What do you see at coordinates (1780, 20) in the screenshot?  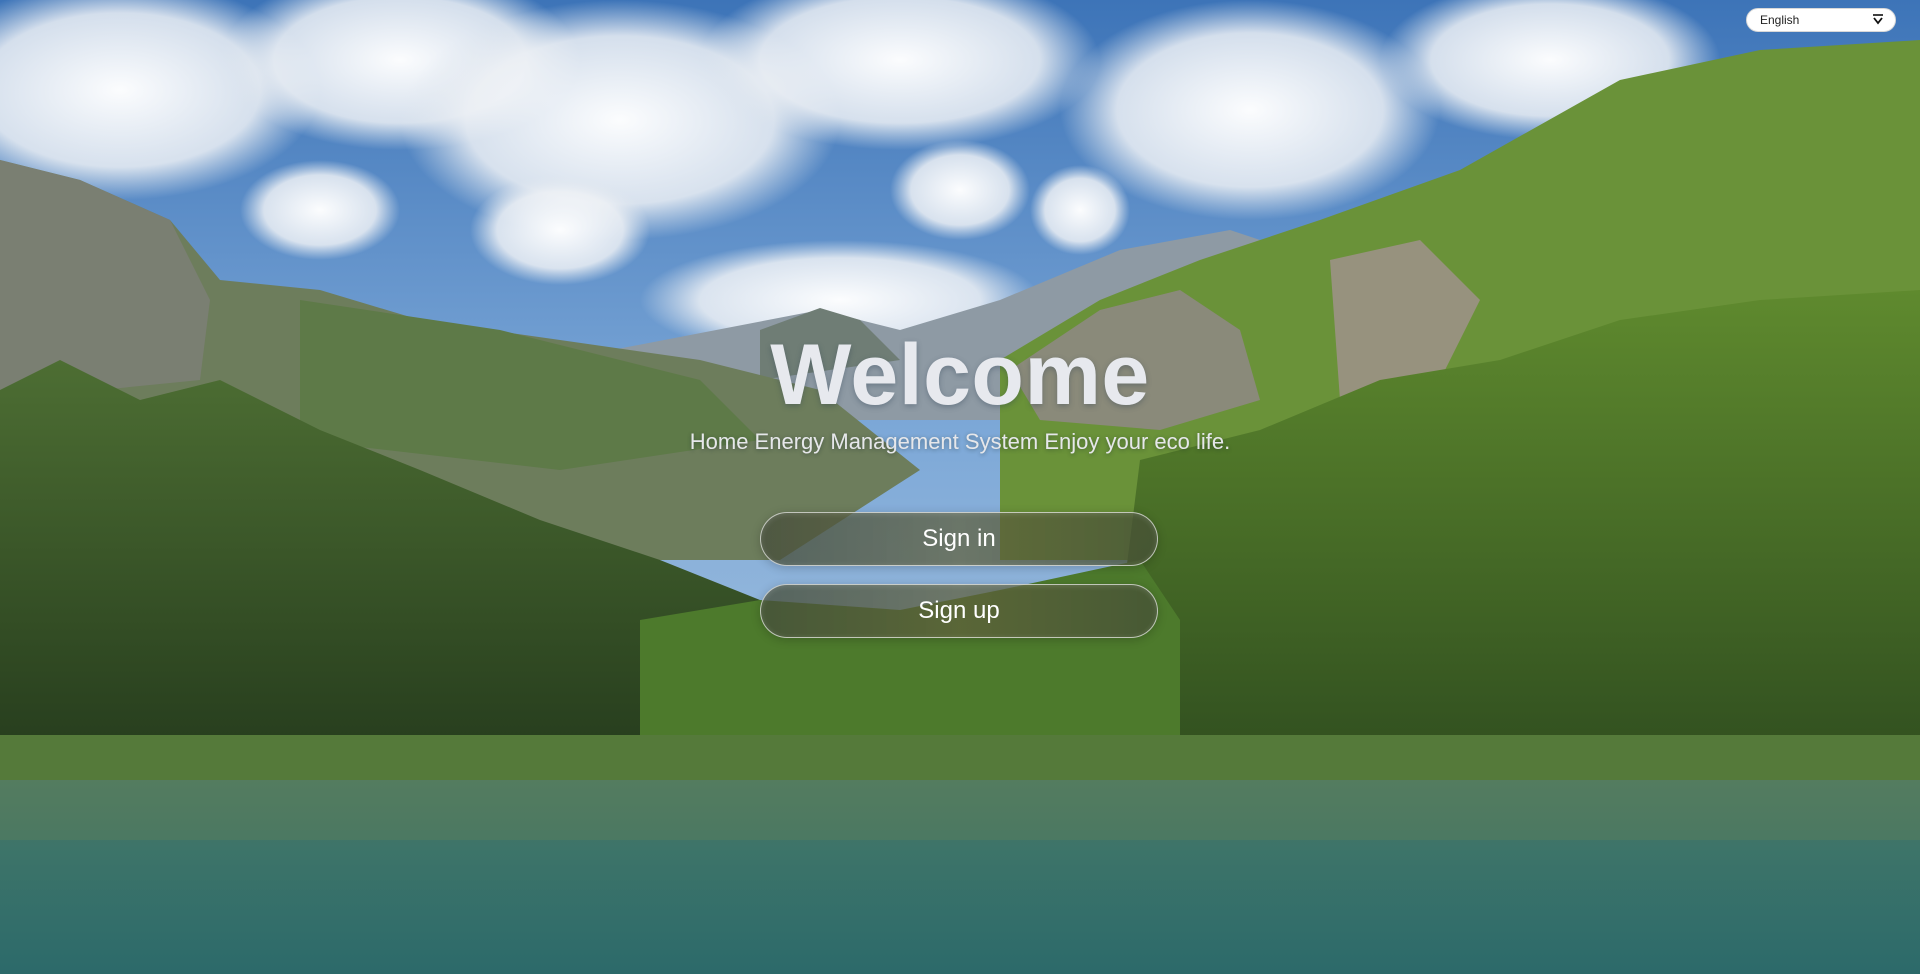 I see `language-select-value: English` at bounding box center [1780, 20].